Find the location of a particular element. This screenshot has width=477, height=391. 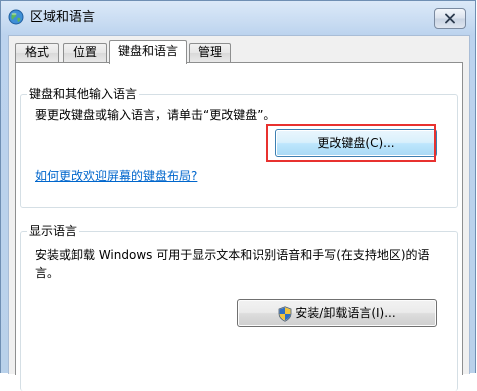

tab-keyboards-languages: 键盘和语言 is located at coordinates (148, 52).